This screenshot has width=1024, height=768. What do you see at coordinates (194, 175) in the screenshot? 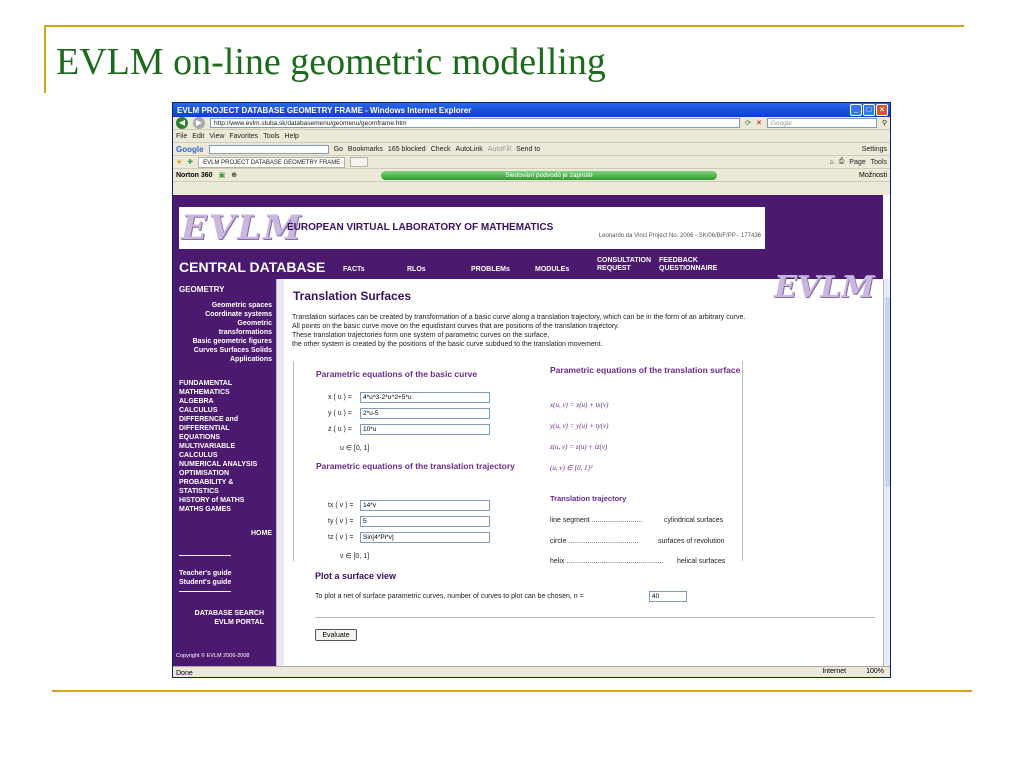
I see `norton-label: Norton 360` at bounding box center [194, 175].